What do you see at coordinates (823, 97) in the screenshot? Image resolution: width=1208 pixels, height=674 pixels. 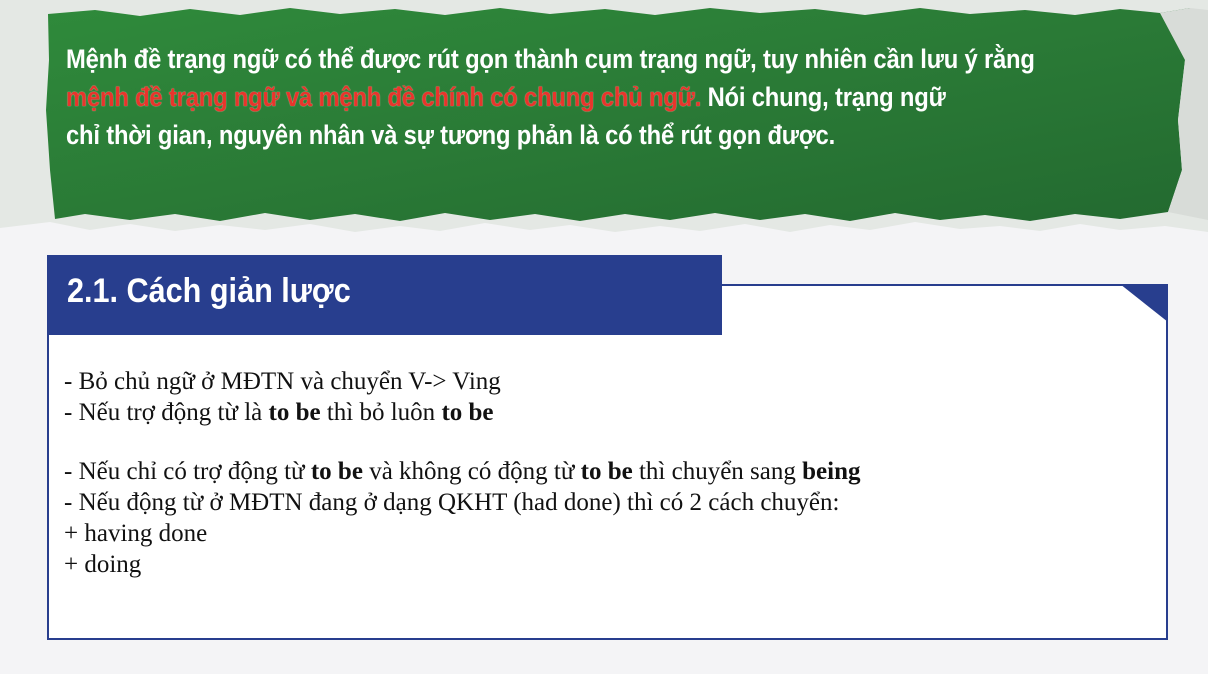 I see `banner-line-2-rest: Nói chung, trạng ngữ` at bounding box center [823, 97].